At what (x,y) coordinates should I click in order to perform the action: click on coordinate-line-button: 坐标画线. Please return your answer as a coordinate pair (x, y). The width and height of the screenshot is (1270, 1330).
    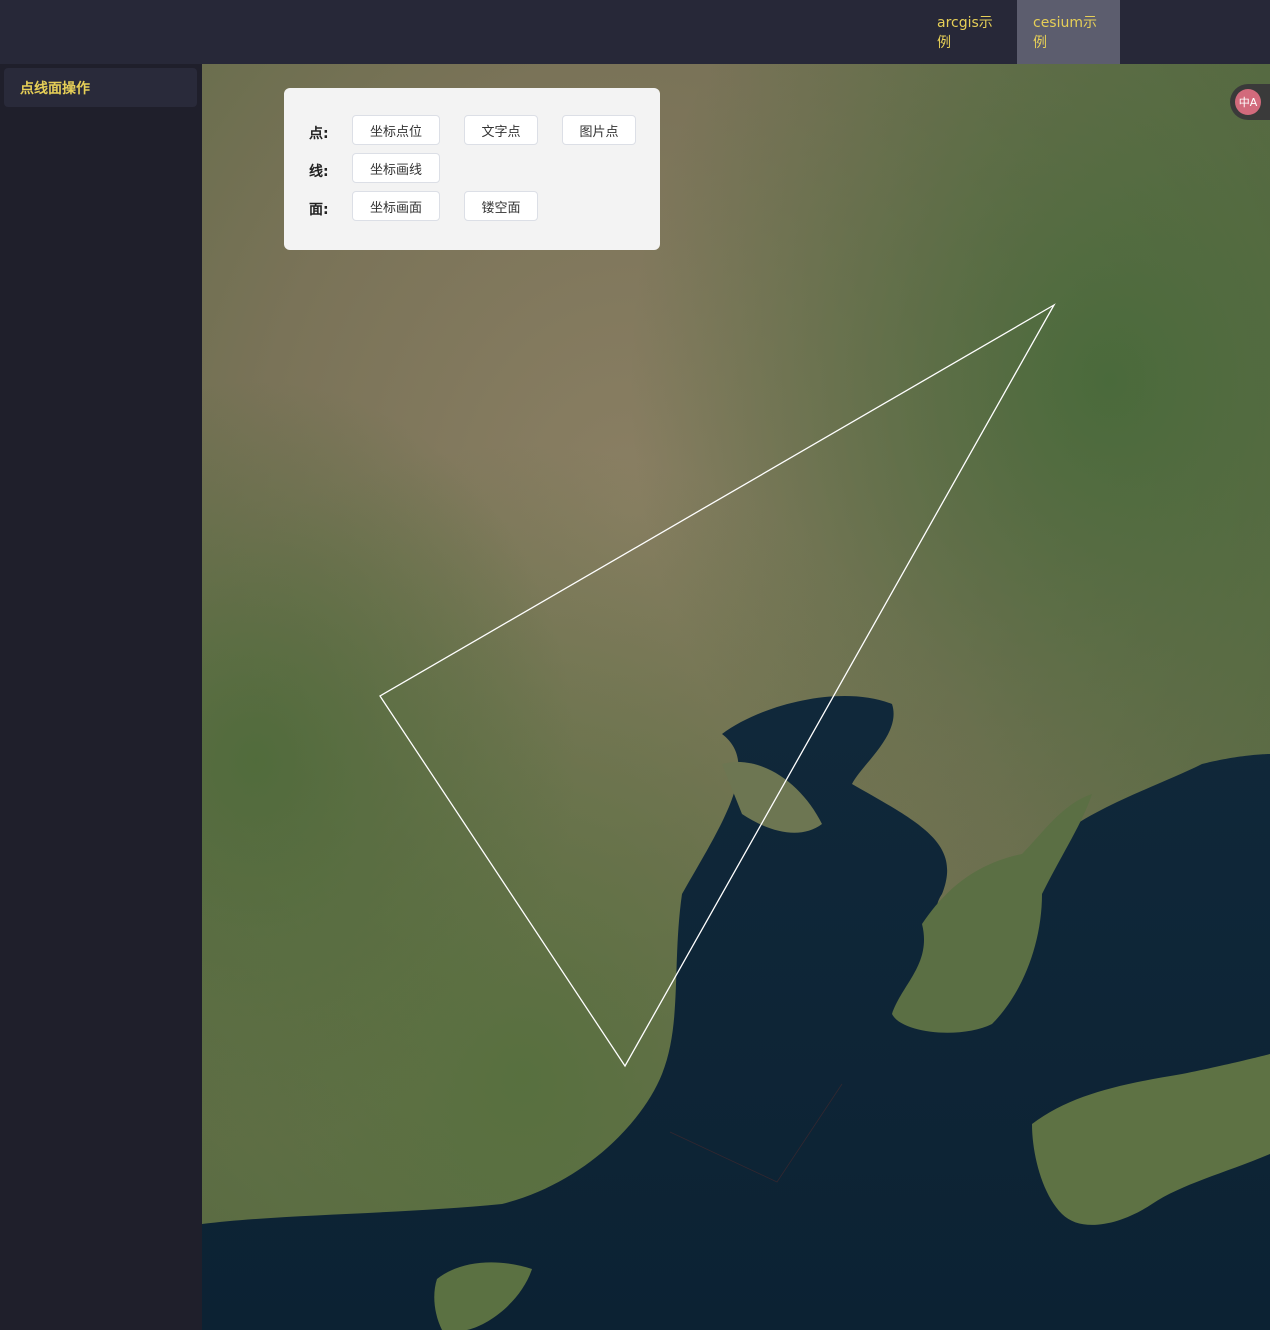
    Looking at the image, I should click on (396, 168).